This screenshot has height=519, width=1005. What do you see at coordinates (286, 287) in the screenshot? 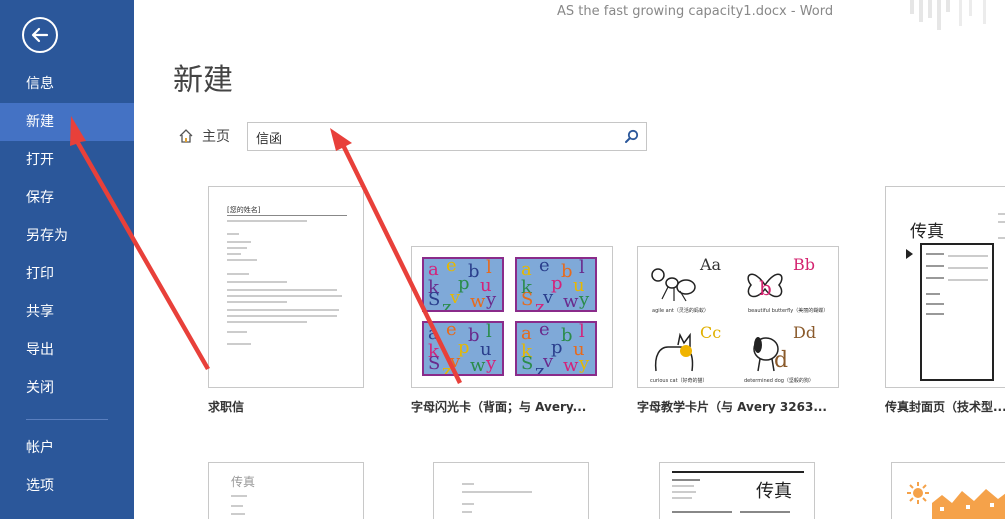
I see `template-thumbnail: [您的姓名]` at bounding box center [286, 287].